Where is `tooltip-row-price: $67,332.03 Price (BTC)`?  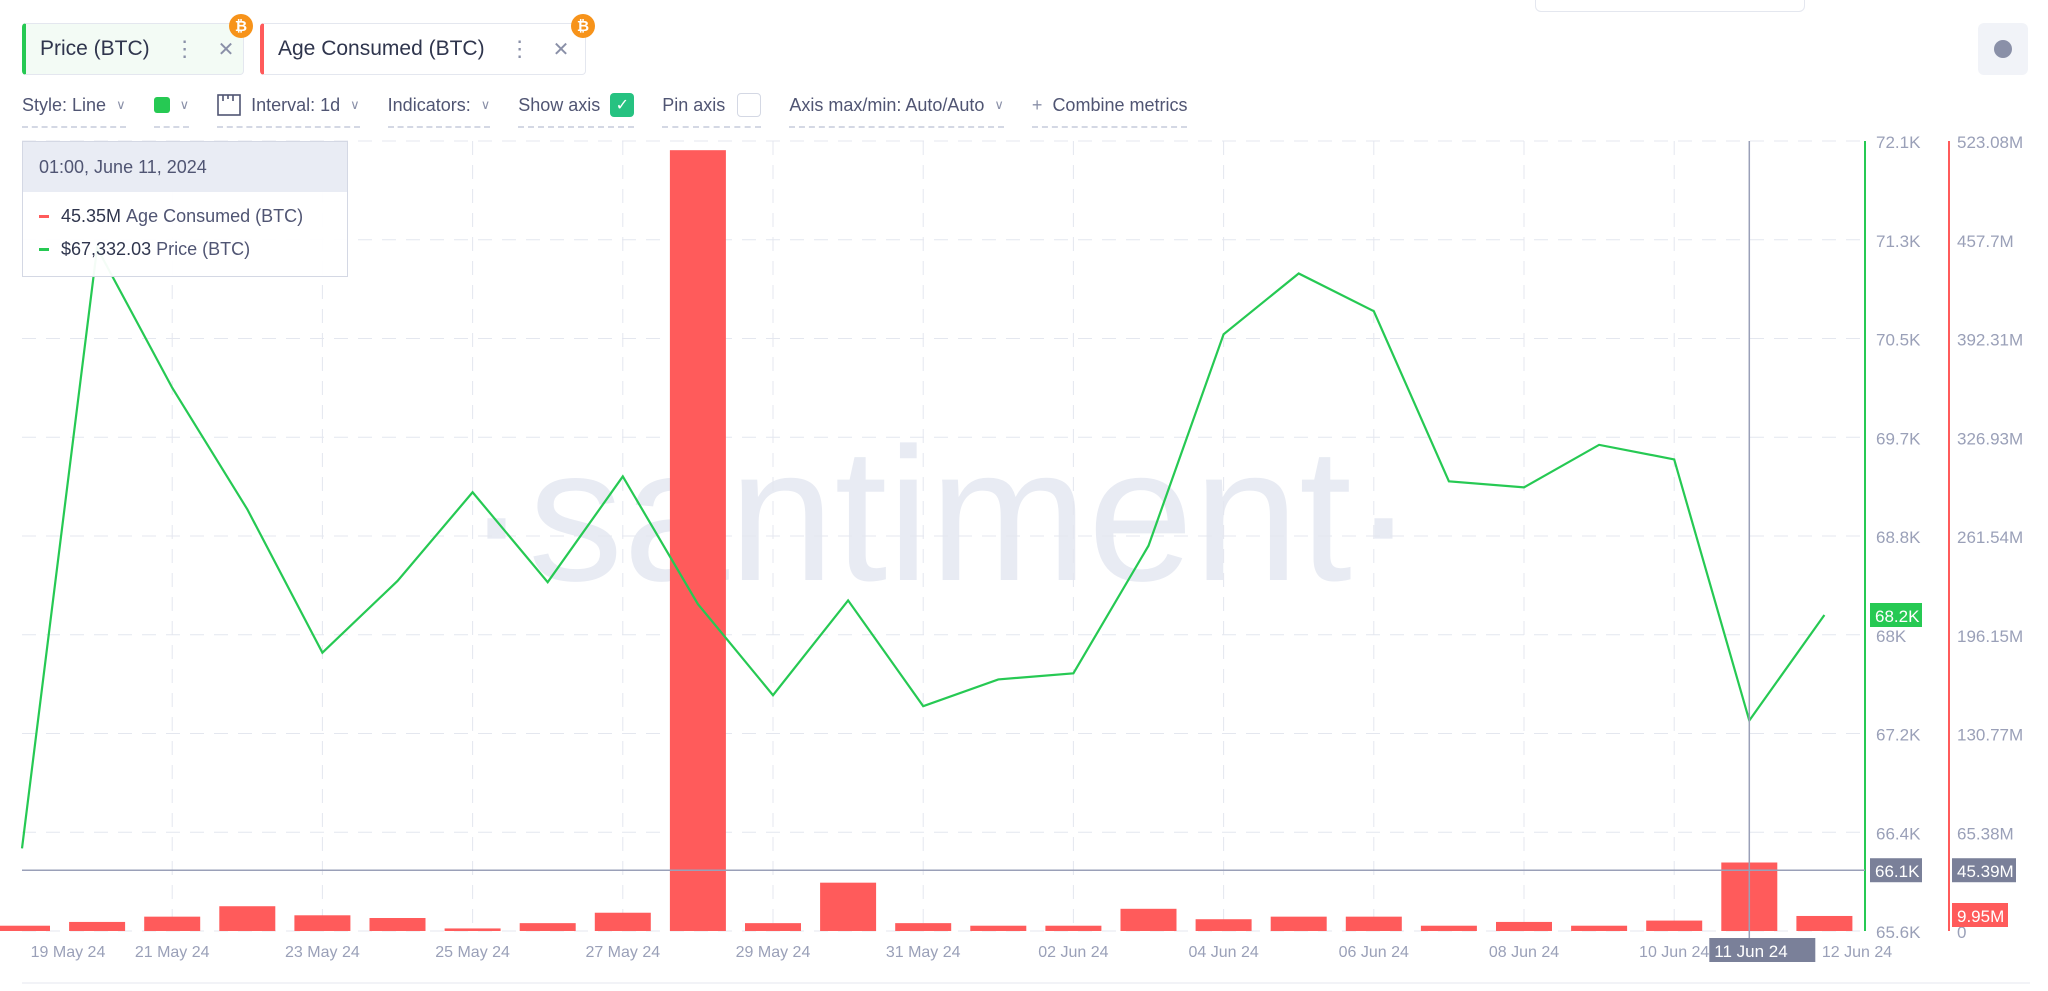
tooltip-row-price: $67,332.03 Price (BTC) is located at coordinates (185, 249).